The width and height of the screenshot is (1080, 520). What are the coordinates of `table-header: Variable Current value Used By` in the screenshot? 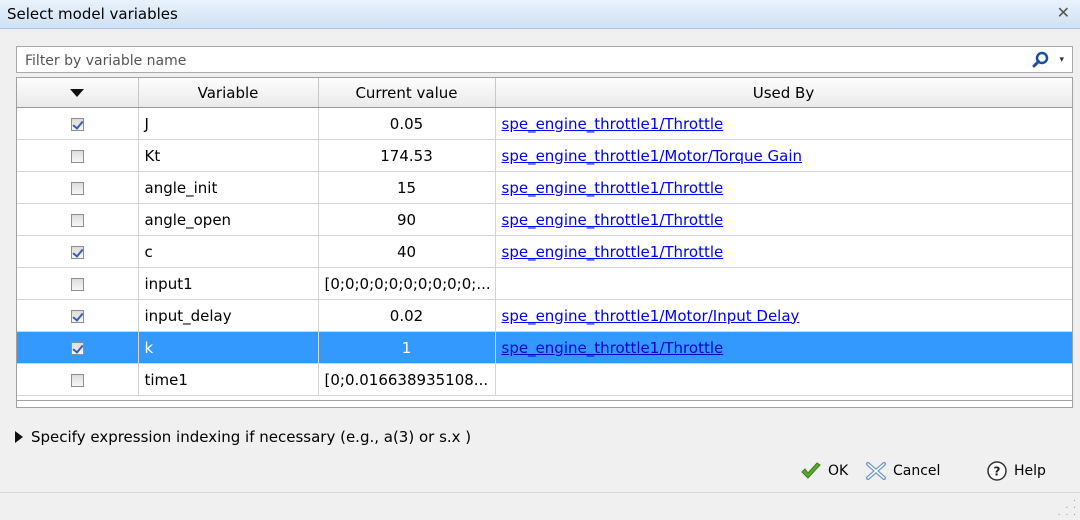 It's located at (544, 93).